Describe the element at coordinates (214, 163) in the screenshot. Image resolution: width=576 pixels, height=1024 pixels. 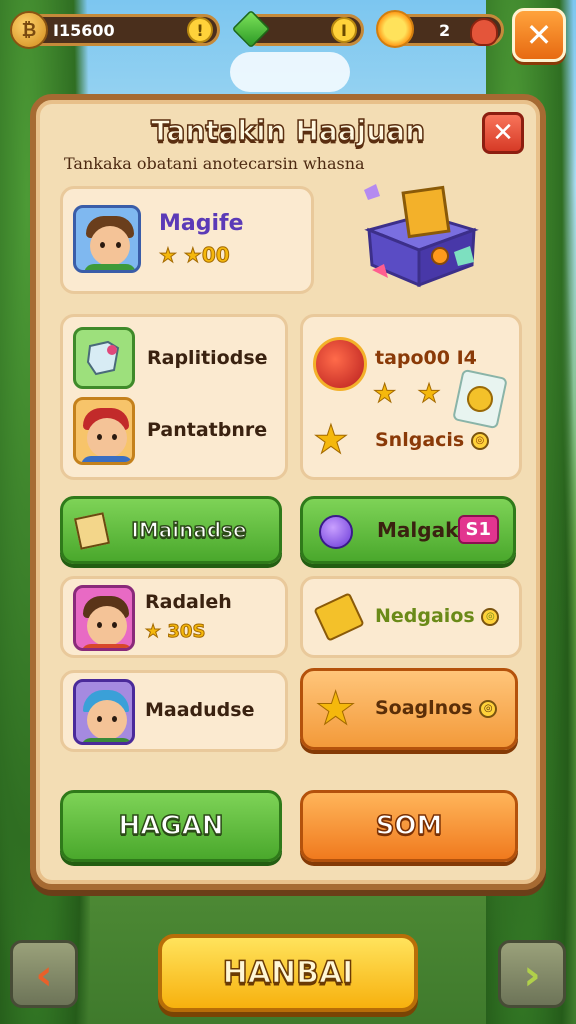
I see `panel-subtitle: Tankaka obatani anotecarsin whasna` at that location.